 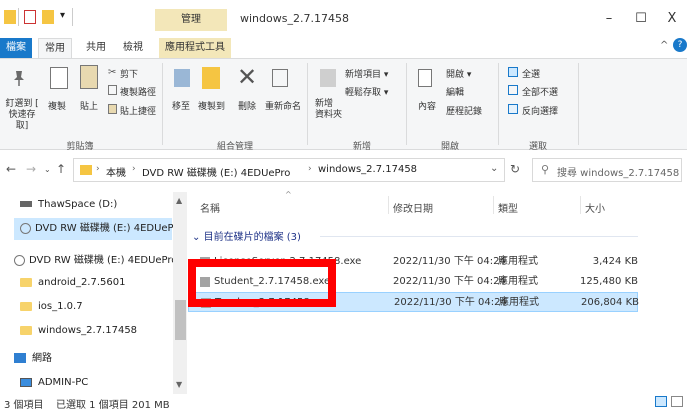 What do you see at coordinates (513, 90) in the screenshot?
I see `select-none-icon` at bounding box center [513, 90].